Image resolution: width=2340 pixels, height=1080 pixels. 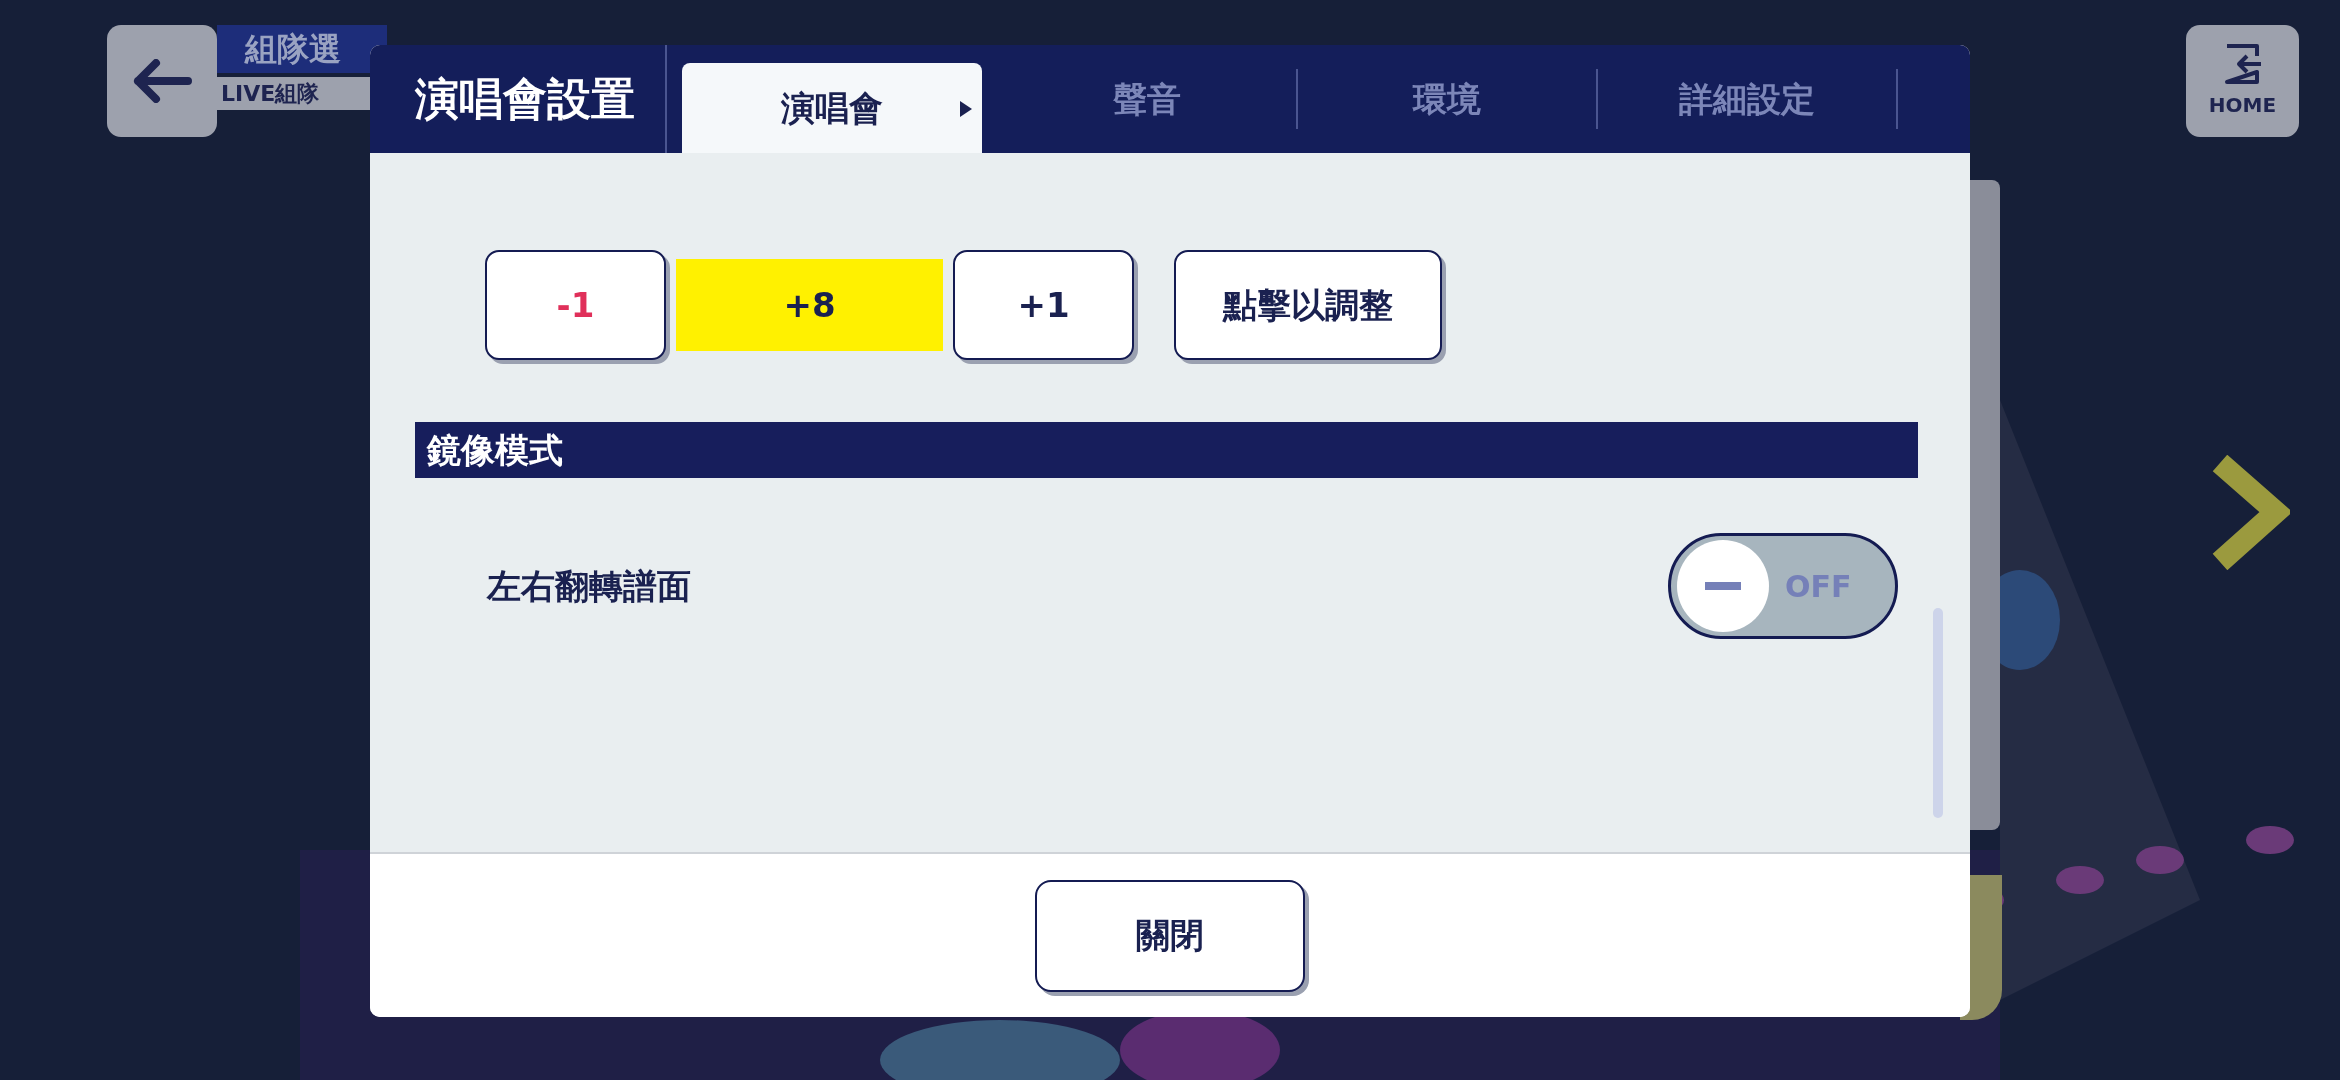 I want to click on minus-icon, so click(x=1723, y=586).